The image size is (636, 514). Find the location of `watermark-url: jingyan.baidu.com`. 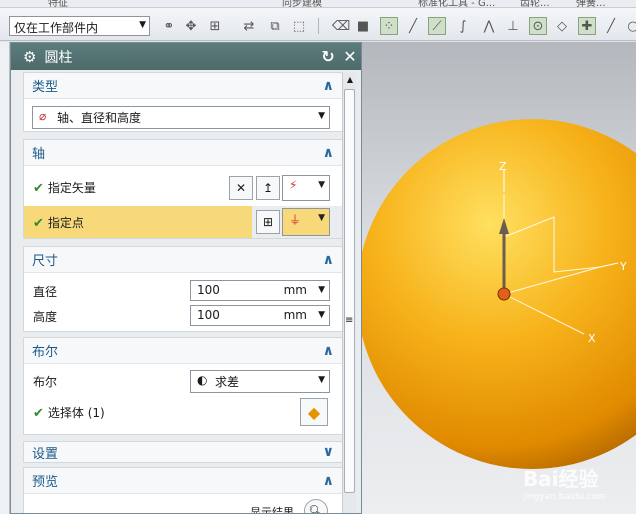

watermark-url: jingyan.baidu.com is located at coordinates (564, 497).